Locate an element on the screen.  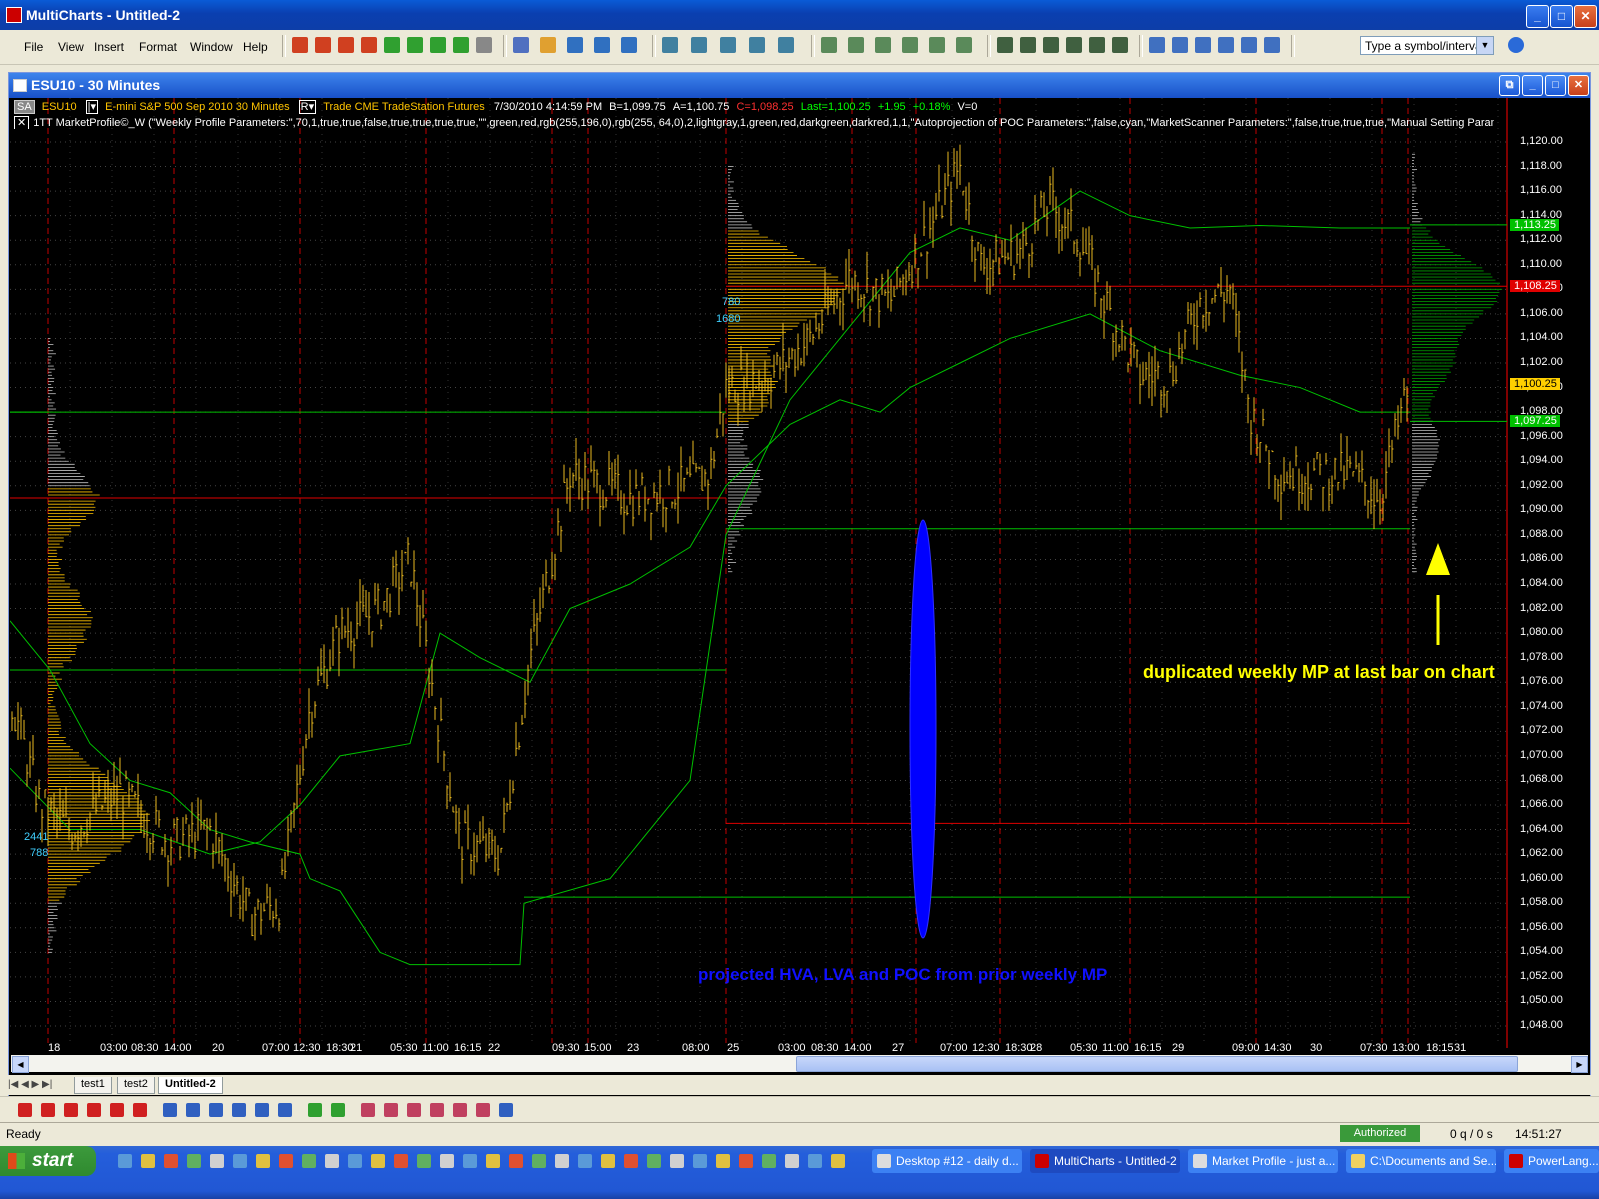
menu-format: Format is located at coordinates (158, 47).